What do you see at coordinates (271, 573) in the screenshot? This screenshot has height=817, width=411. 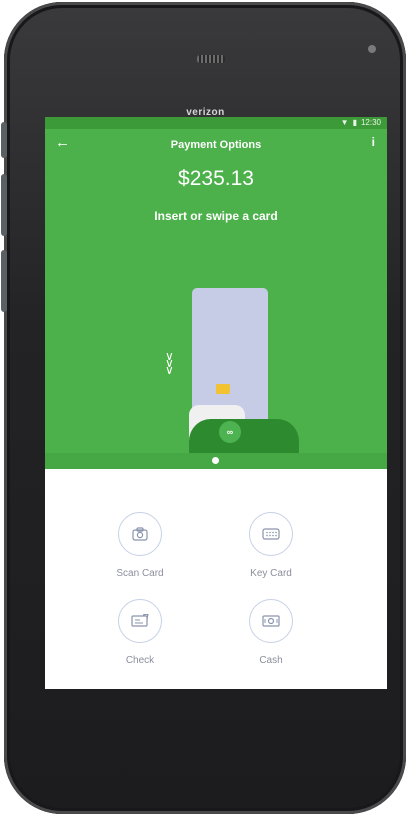 I see `key-card-label: Key Card` at bounding box center [271, 573].